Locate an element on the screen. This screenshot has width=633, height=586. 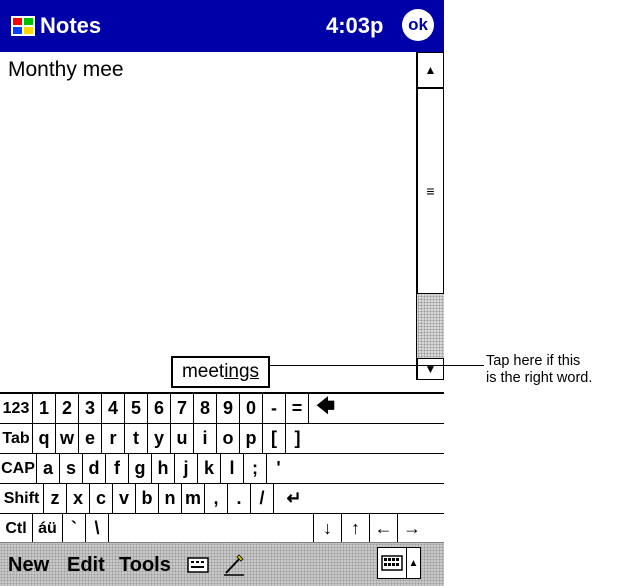
word-suggestion: meet ings is located at coordinates (220, 372).